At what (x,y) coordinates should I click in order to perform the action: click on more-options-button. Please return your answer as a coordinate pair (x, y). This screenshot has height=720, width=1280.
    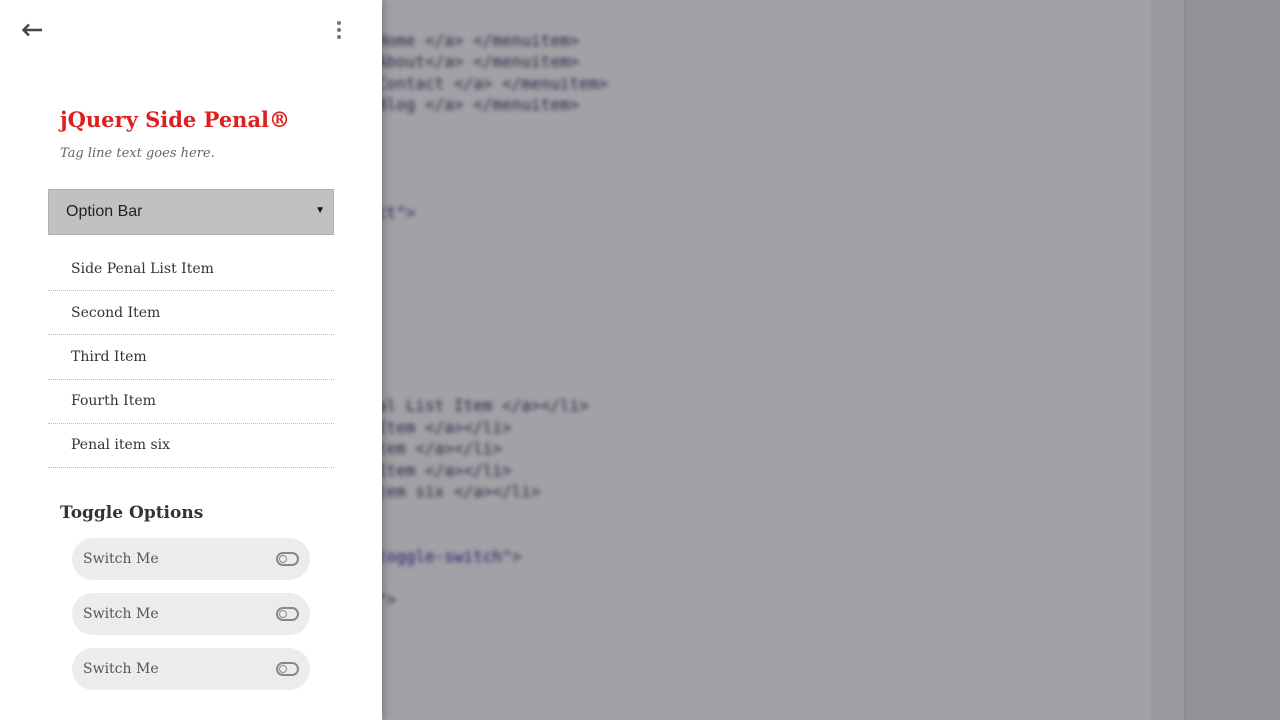
    Looking at the image, I should click on (339, 30).